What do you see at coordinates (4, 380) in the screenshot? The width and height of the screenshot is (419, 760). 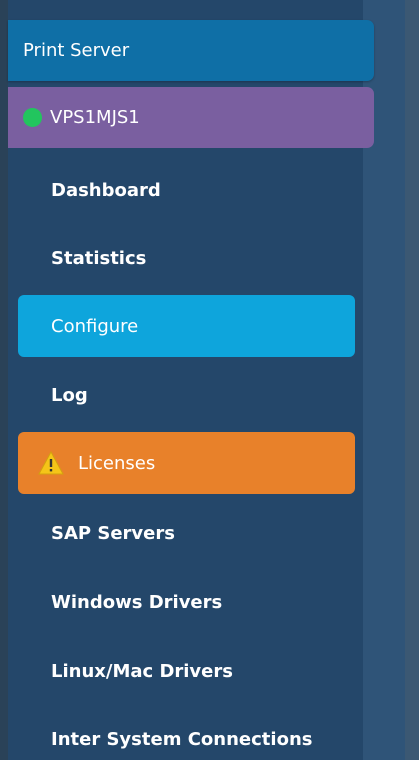 I see `left-gutter` at bounding box center [4, 380].